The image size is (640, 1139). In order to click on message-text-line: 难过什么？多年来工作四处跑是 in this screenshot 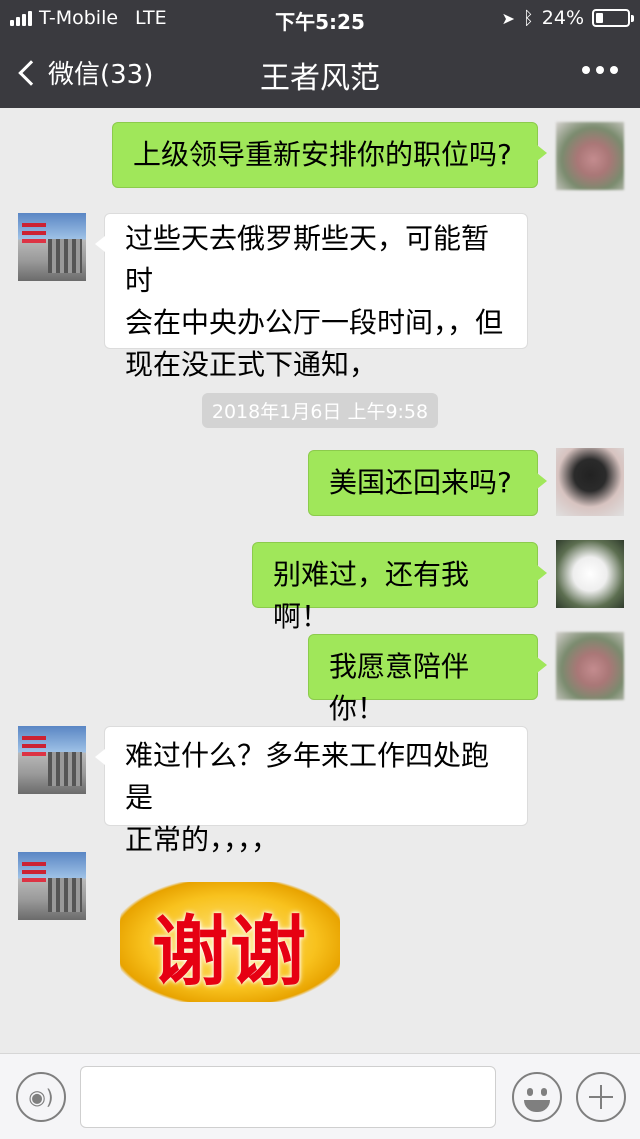, I will do `click(307, 776)`.